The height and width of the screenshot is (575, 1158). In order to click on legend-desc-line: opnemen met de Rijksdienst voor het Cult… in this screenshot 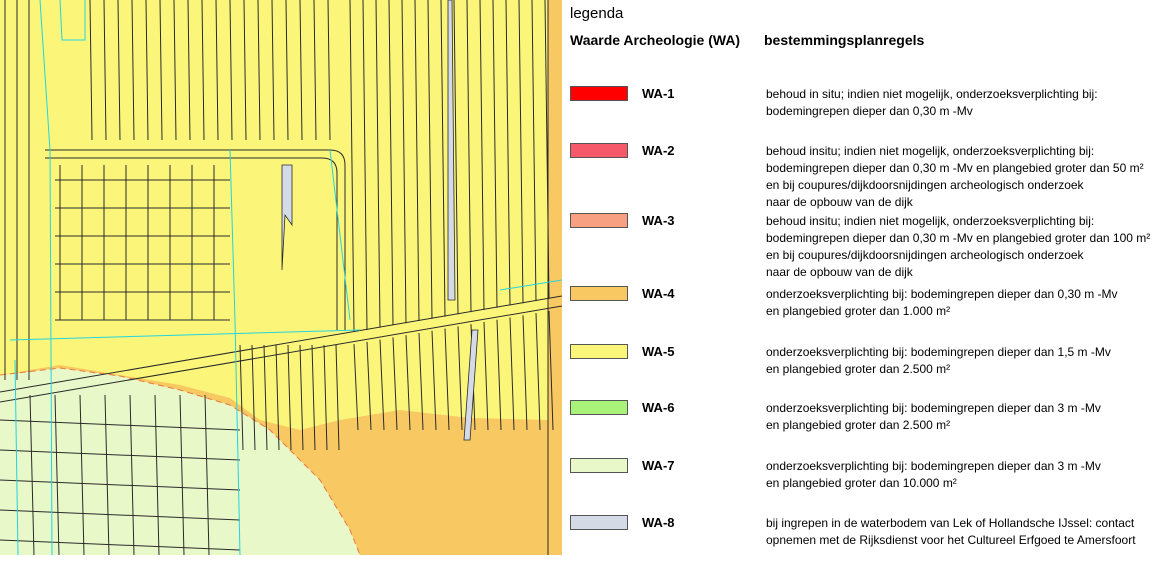, I will do `click(951, 540)`.